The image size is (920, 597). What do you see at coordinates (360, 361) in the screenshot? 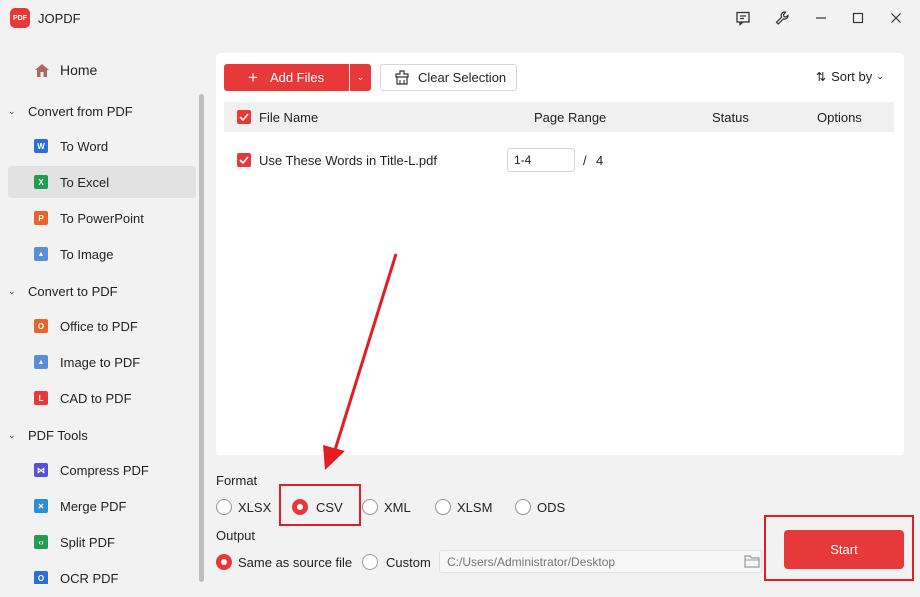
I see `annotation-arrow` at bounding box center [360, 361].